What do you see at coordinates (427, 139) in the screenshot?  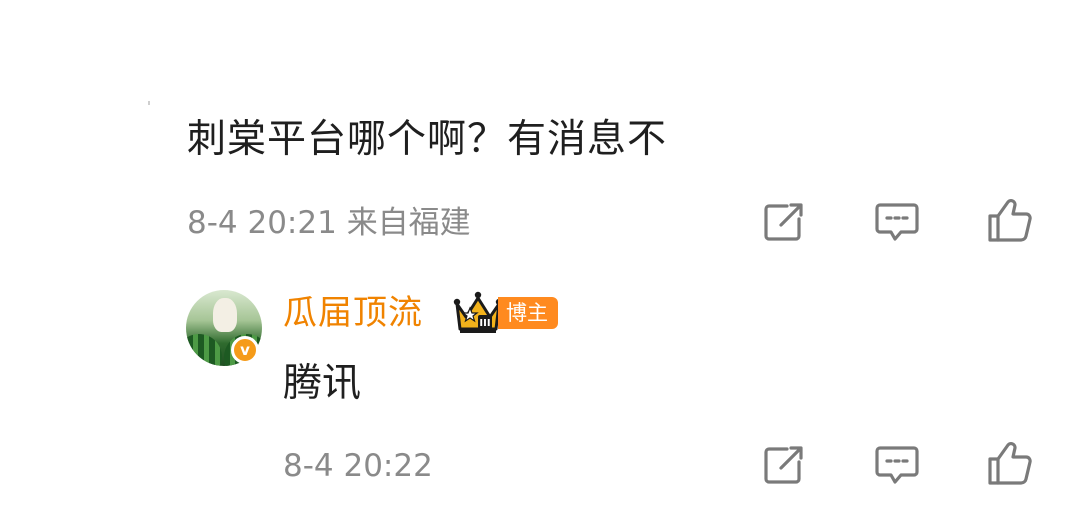 I see `comment-text: 刺棠平台哪个啊？有消息不` at bounding box center [427, 139].